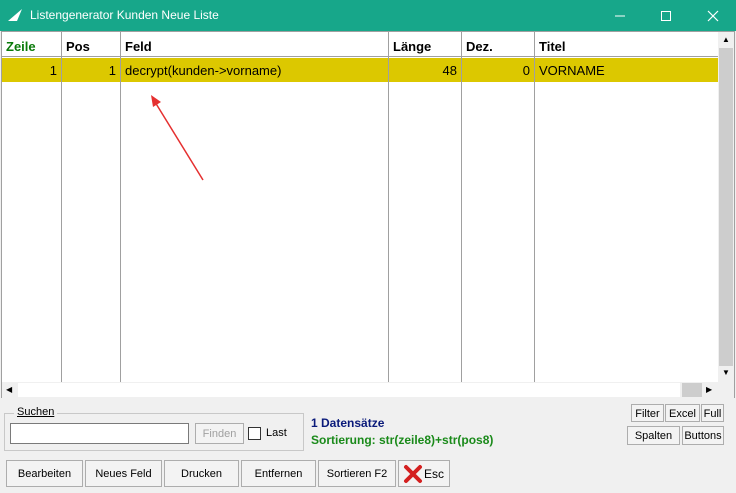 The width and height of the screenshot is (736, 493). I want to click on close-icon, so click(713, 16).